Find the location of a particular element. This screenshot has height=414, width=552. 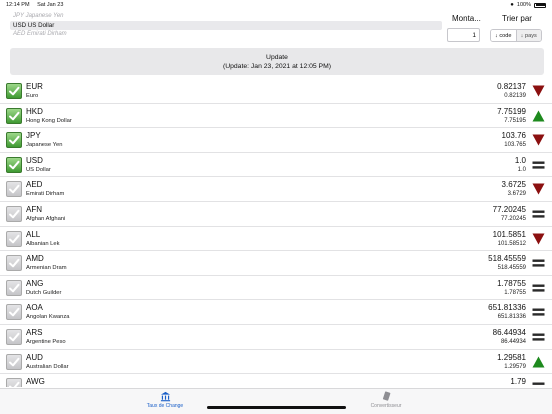

current-rate: 651.81336 is located at coordinates (507, 308).